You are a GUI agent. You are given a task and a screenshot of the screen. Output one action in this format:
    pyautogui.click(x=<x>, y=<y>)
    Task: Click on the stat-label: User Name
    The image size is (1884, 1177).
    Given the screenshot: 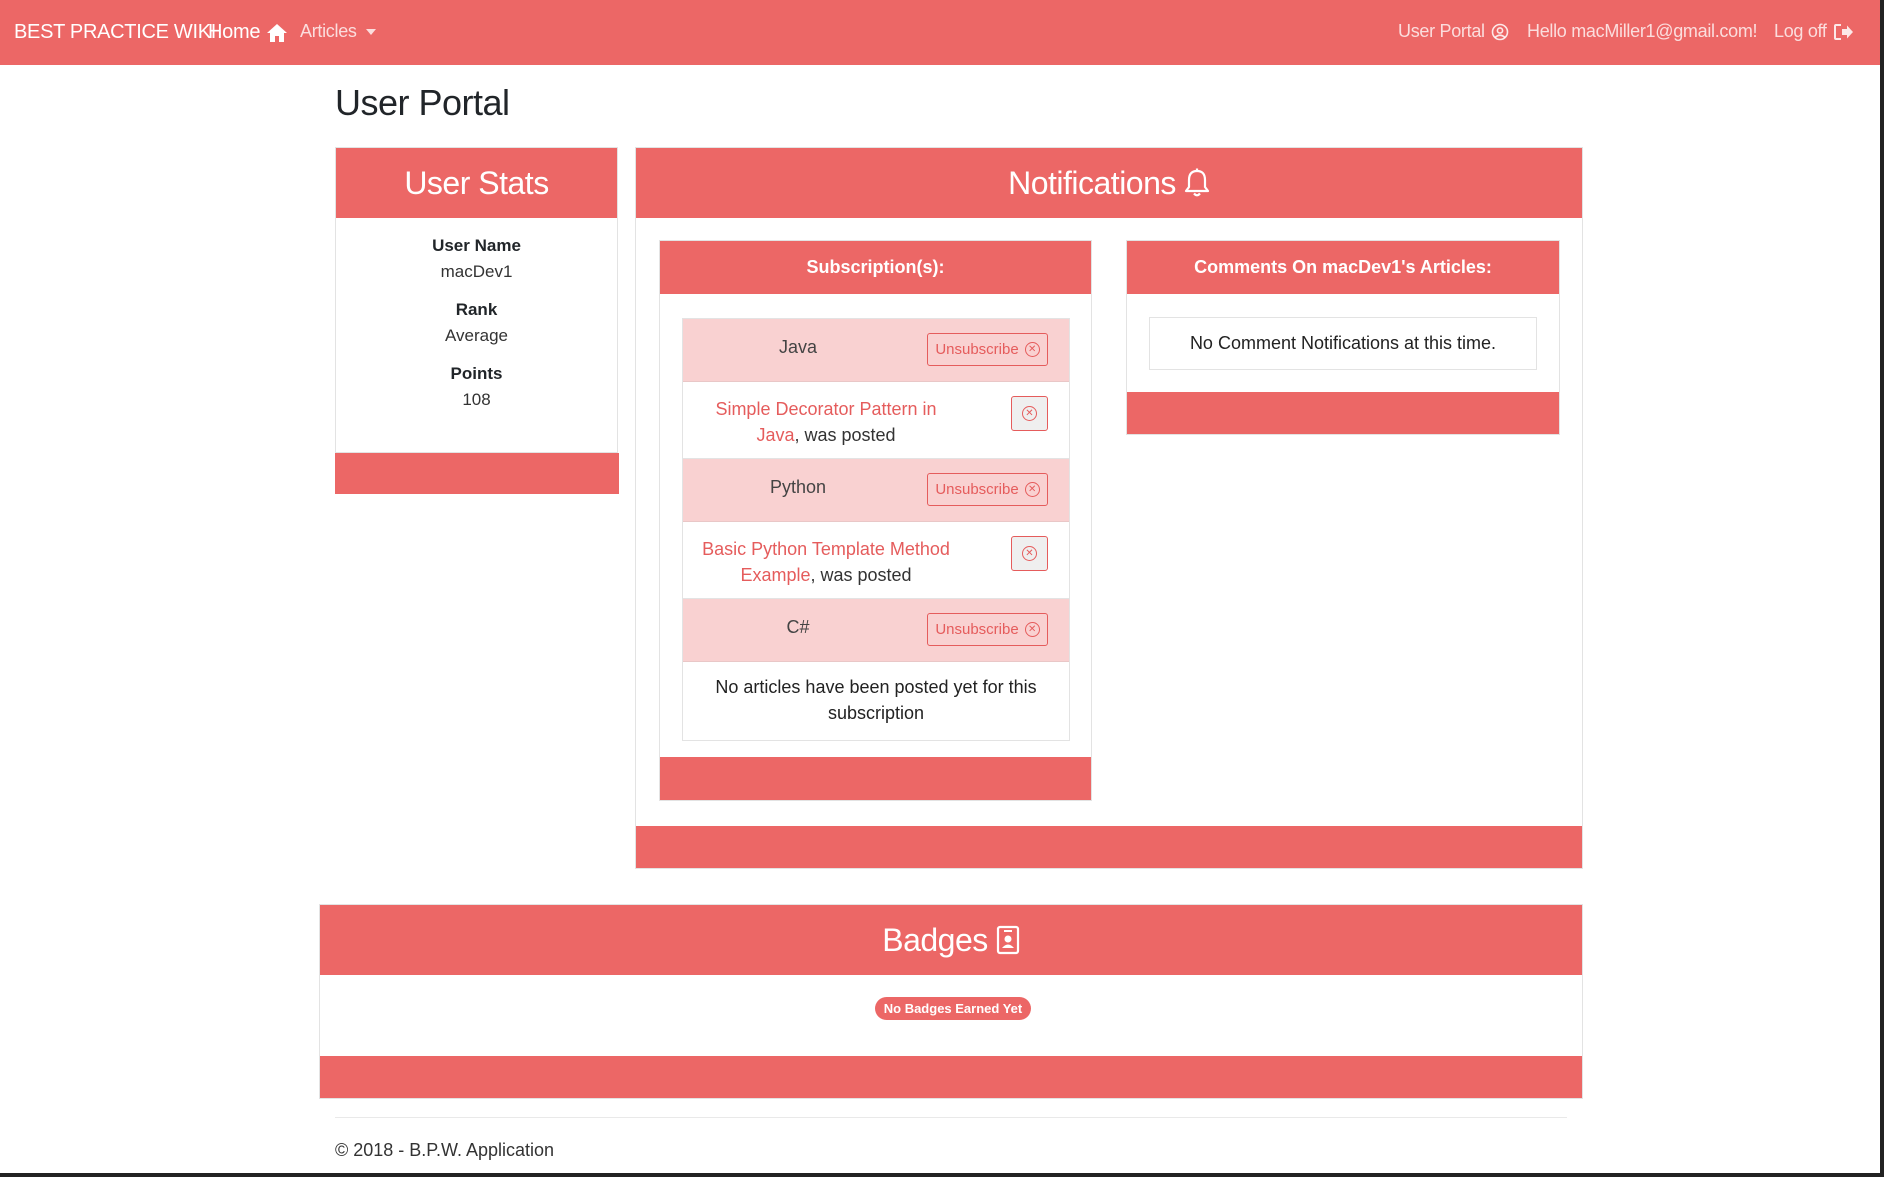 What is the action you would take?
    pyautogui.click(x=476, y=245)
    